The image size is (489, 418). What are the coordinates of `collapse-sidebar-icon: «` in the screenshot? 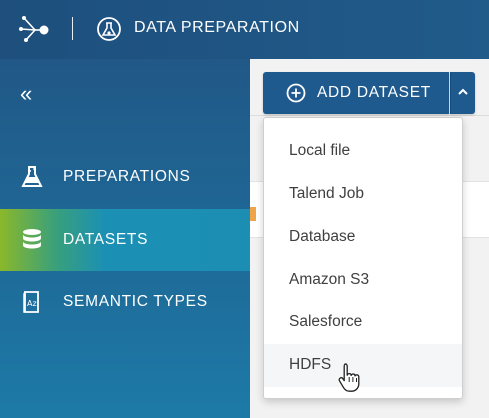 It's located at (26, 94).